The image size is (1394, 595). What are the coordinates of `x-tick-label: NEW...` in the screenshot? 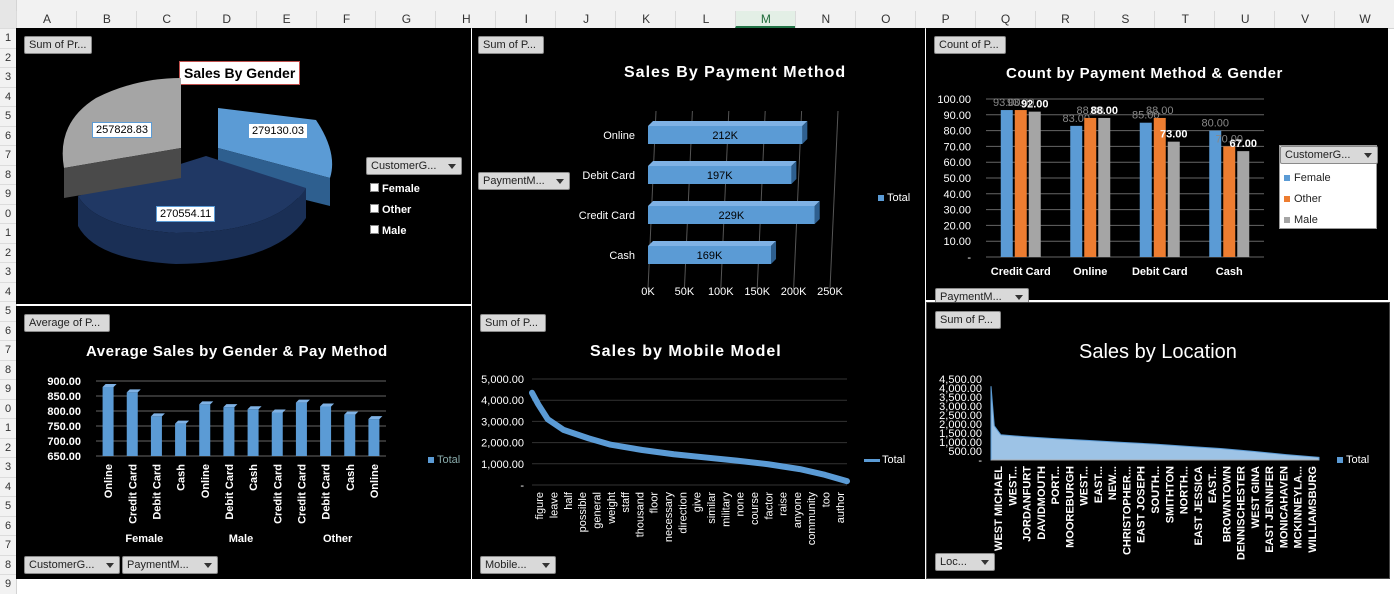 It's located at (1113, 483).